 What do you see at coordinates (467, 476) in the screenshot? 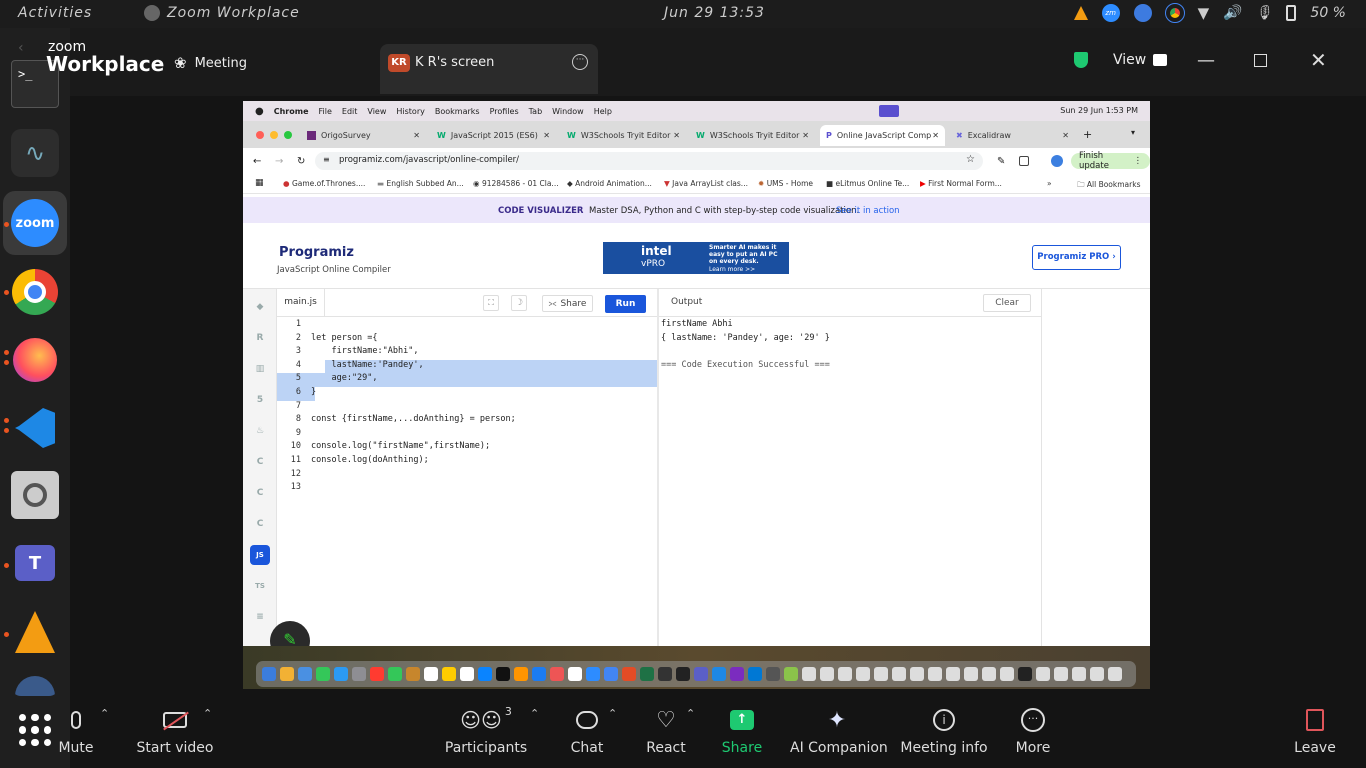
I see `code-line: 12` at bounding box center [467, 476].